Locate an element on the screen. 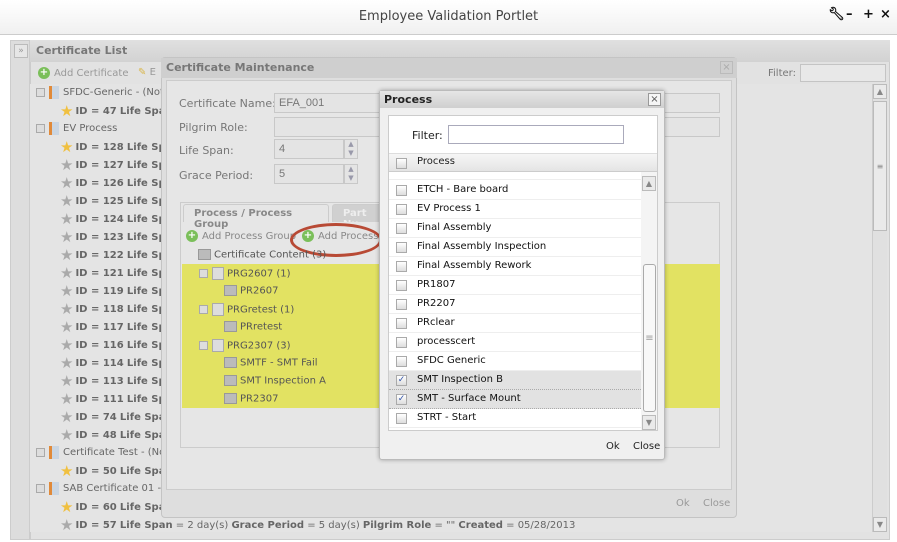 This screenshot has width=897, height=542. add-process-group-button: + Add Process Group is located at coordinates (241, 236).